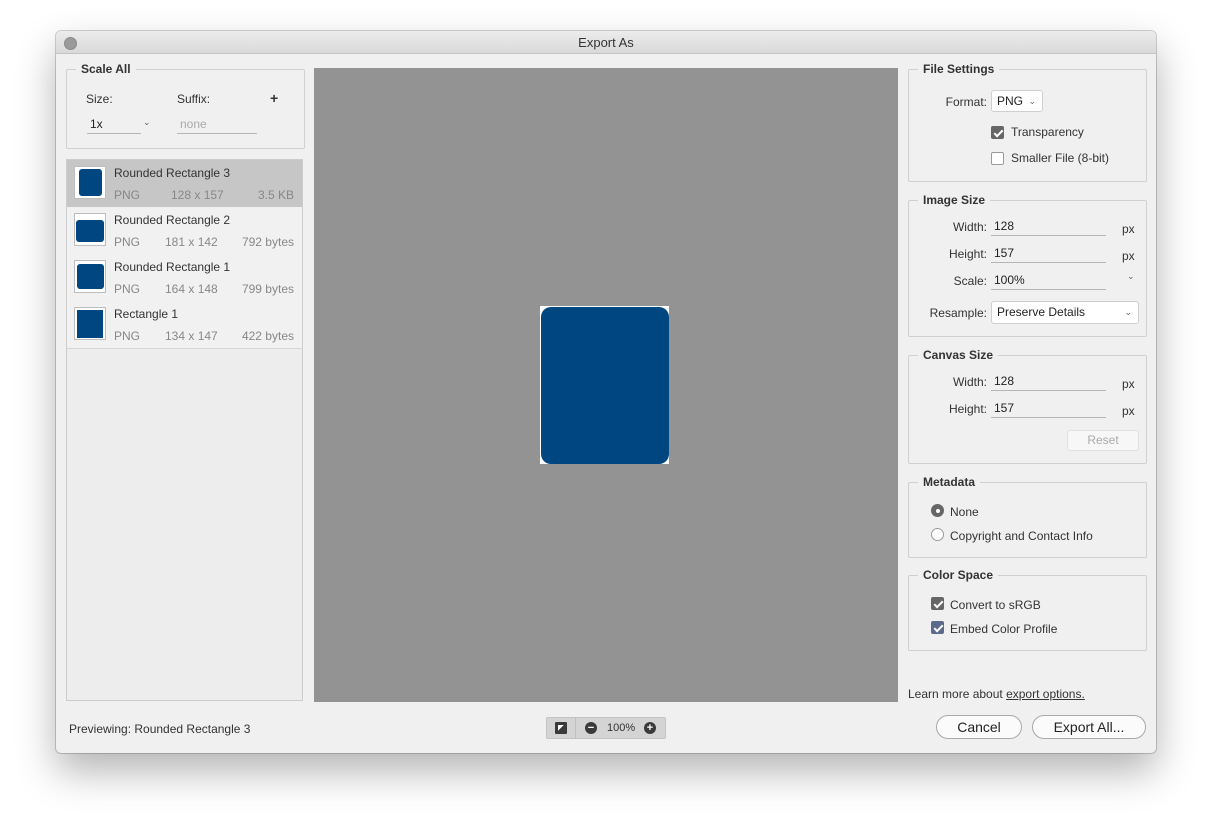 The image size is (1212, 834). What do you see at coordinates (967, 409) in the screenshot?
I see `canvas-height-label: Height:` at bounding box center [967, 409].